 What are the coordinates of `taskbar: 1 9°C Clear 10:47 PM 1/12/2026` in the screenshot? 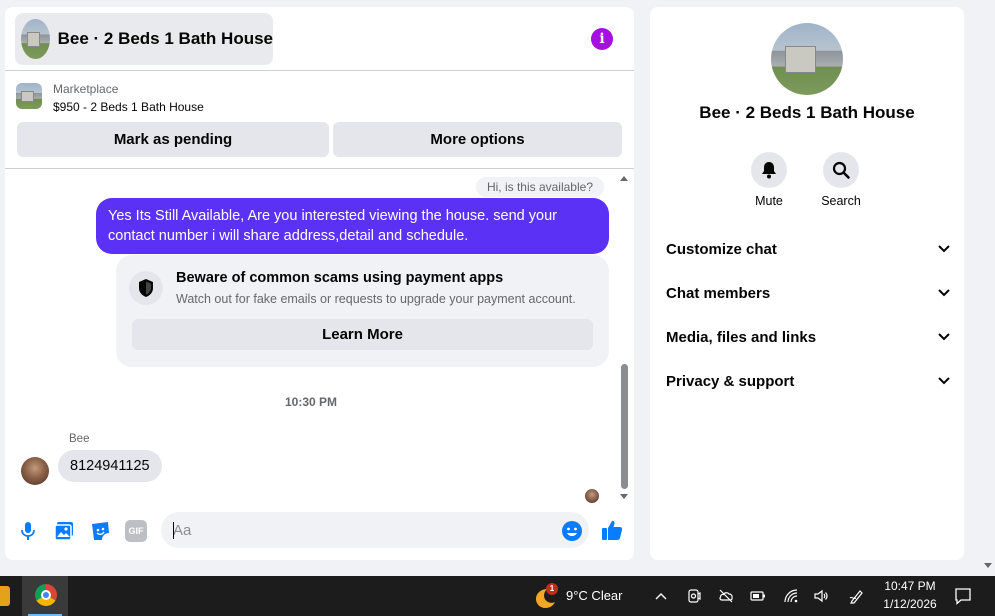 It's located at (497, 596).